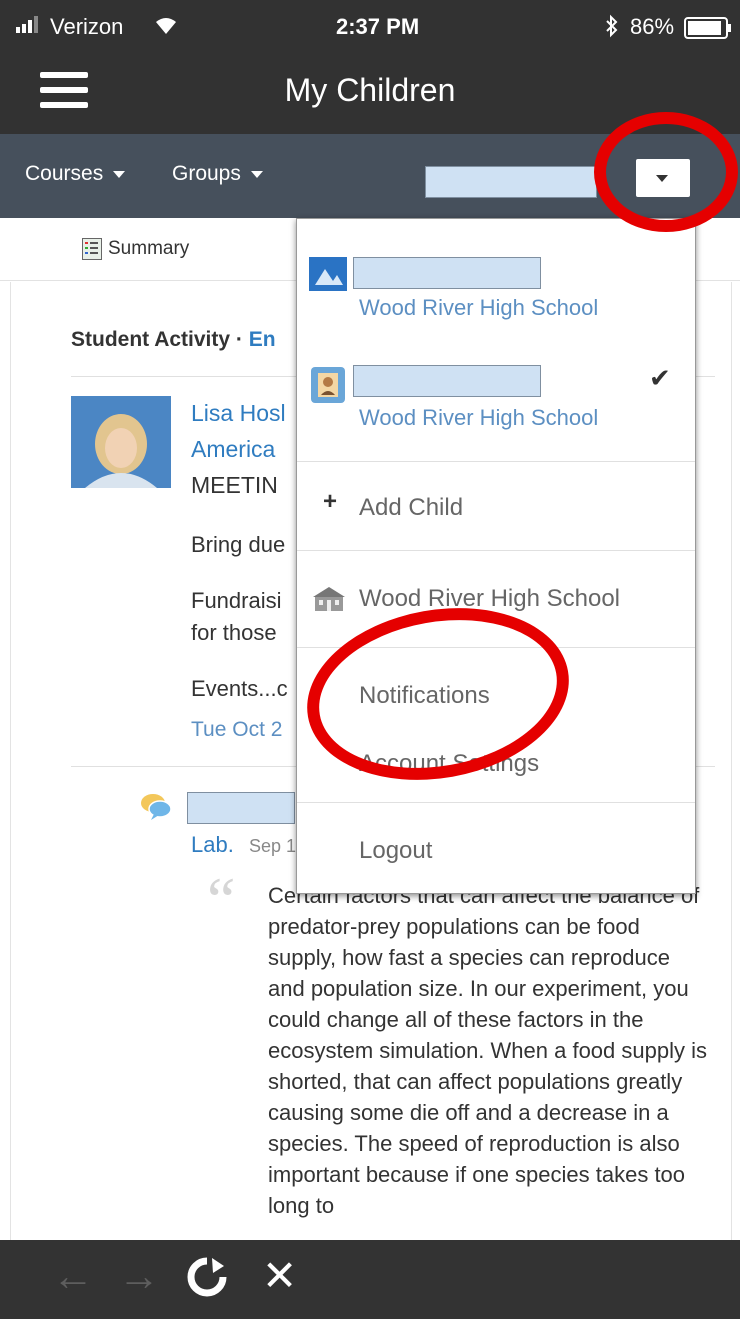 The height and width of the screenshot is (1319, 740). What do you see at coordinates (652, 26) in the screenshot?
I see `battery-percent: 86%` at bounding box center [652, 26].